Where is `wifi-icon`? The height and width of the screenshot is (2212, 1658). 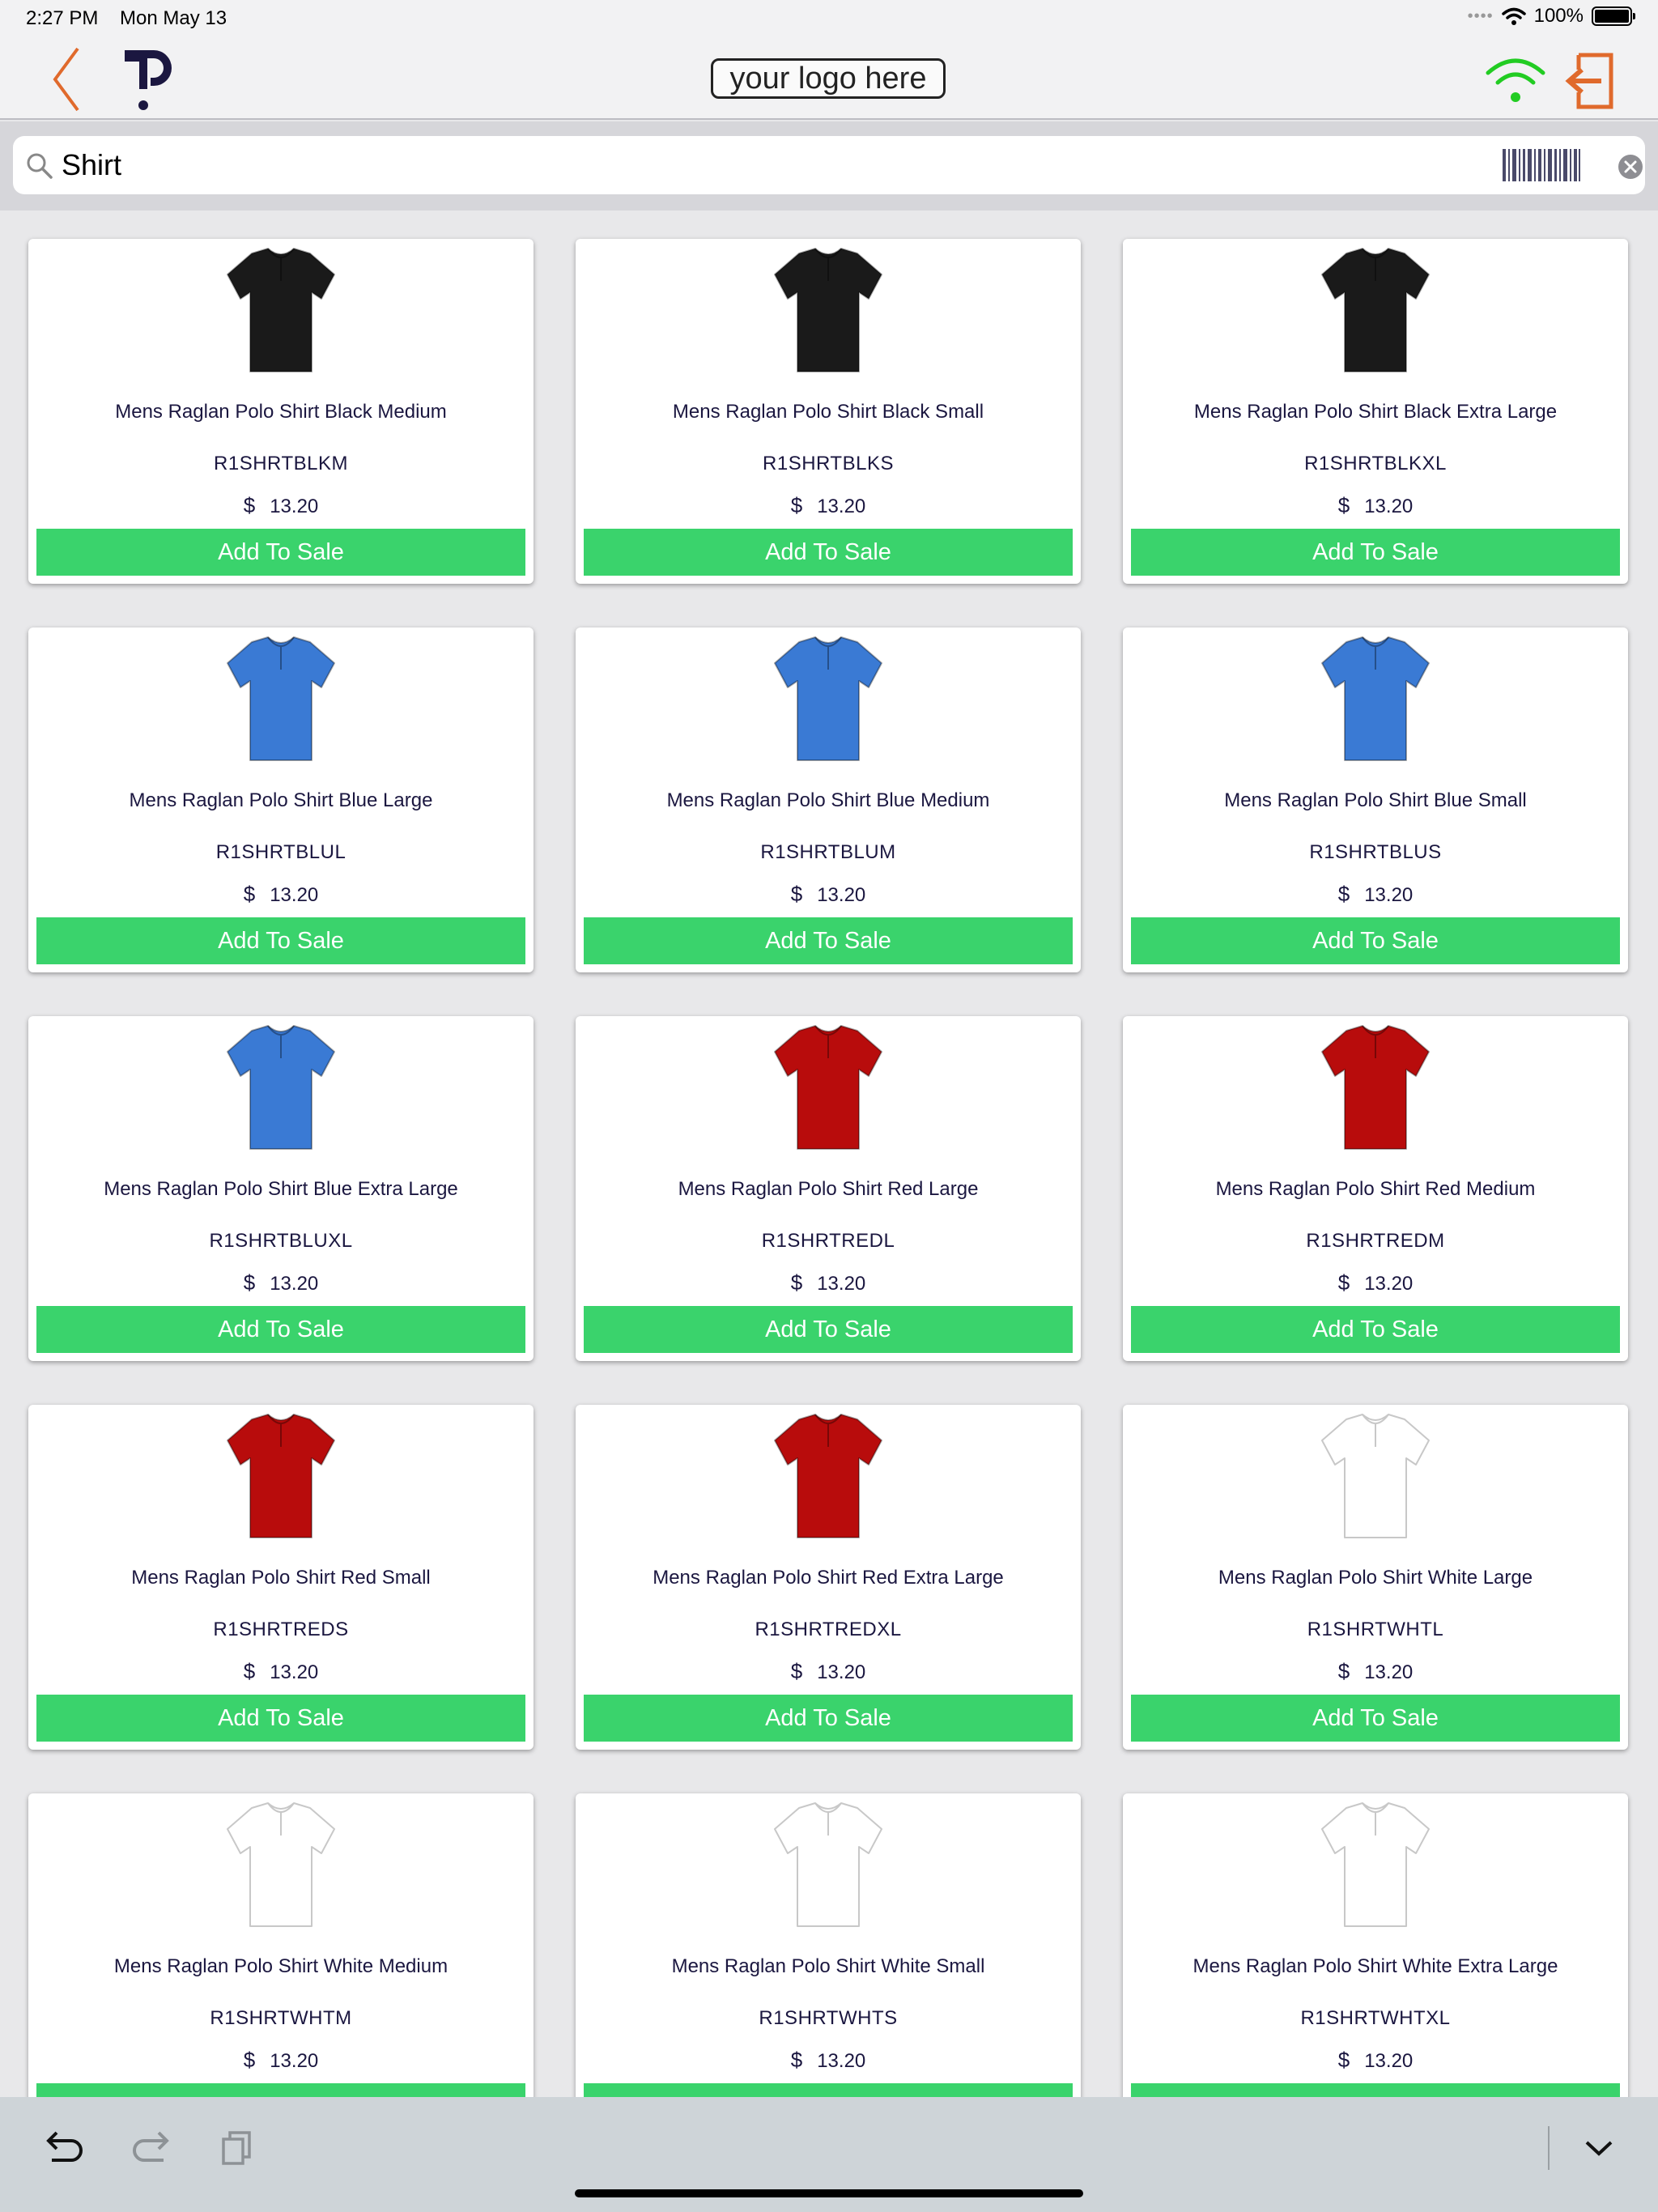
wifi-icon is located at coordinates (1515, 80).